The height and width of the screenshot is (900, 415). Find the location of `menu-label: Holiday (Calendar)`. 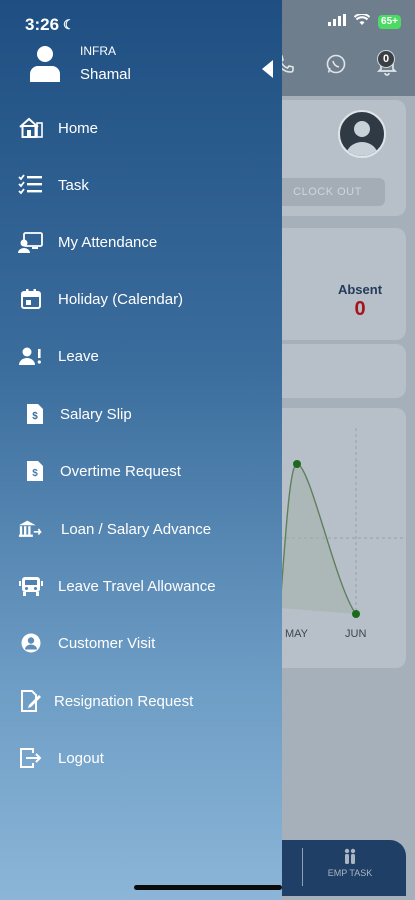

menu-label: Holiday (Calendar) is located at coordinates (121, 299).